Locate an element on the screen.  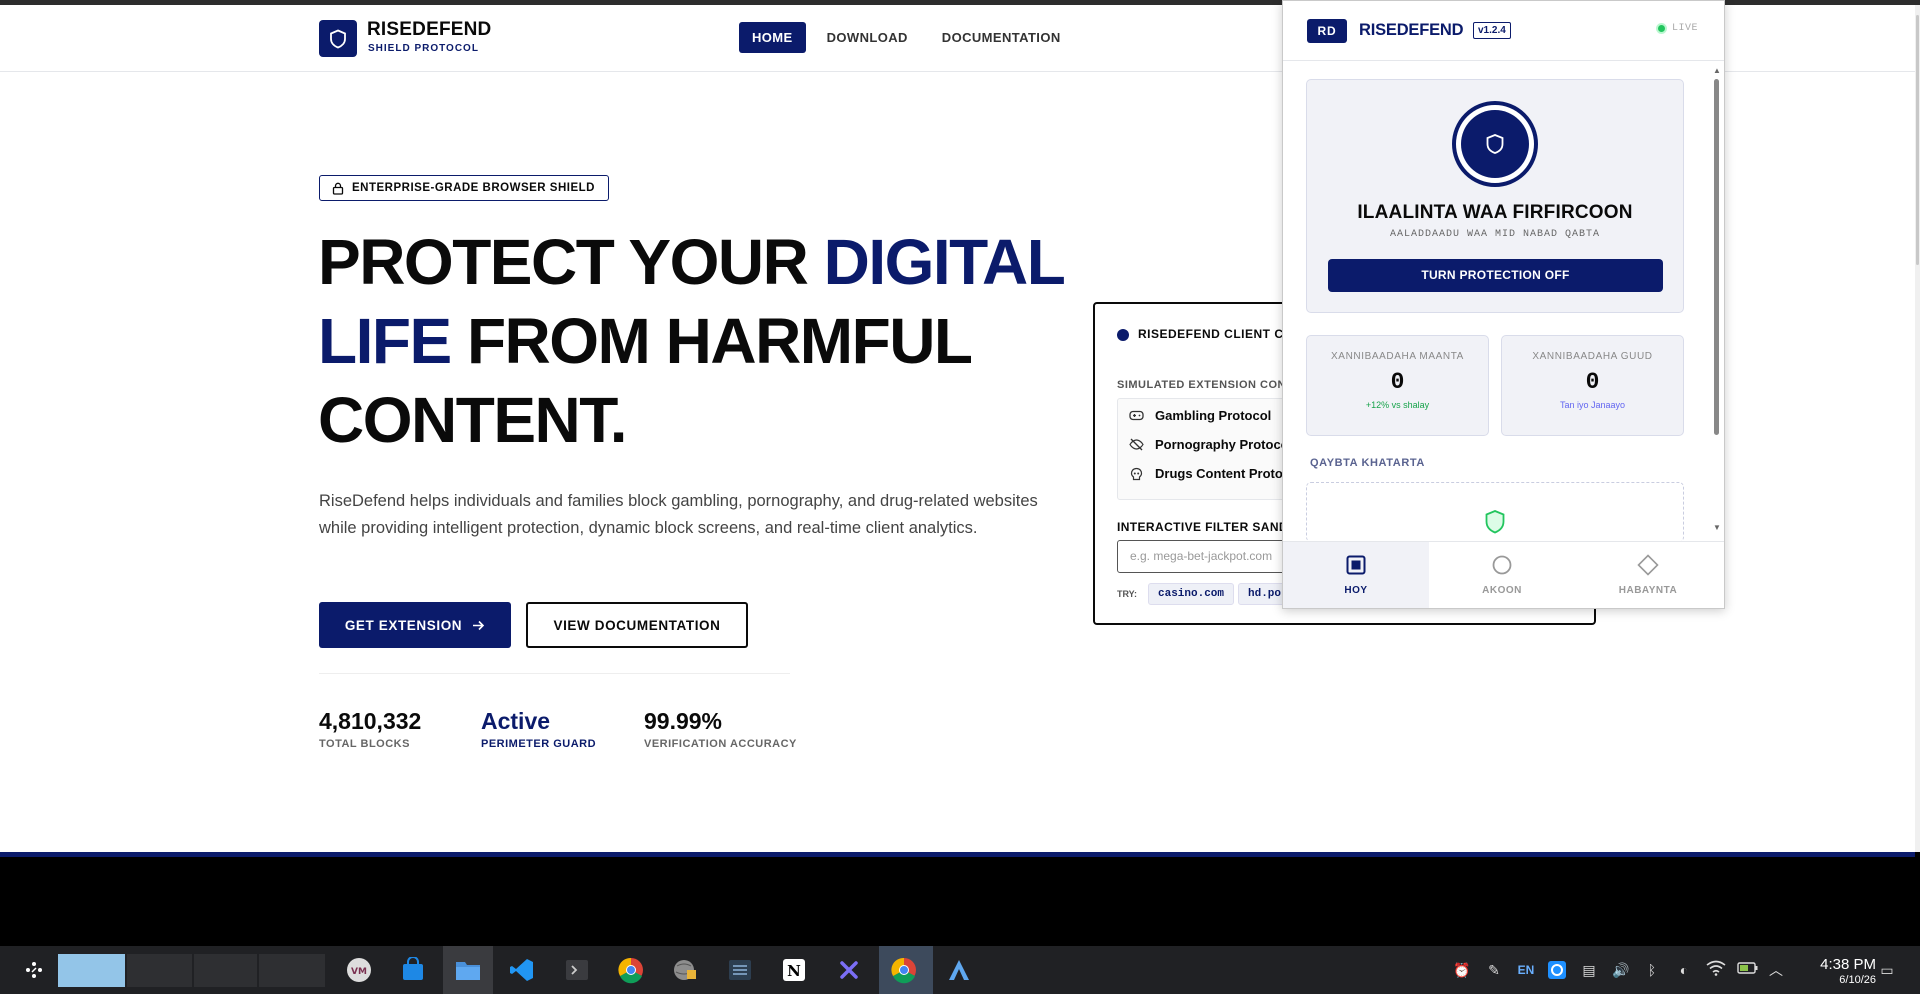
arch-app-icon is located at coordinates (959, 970).